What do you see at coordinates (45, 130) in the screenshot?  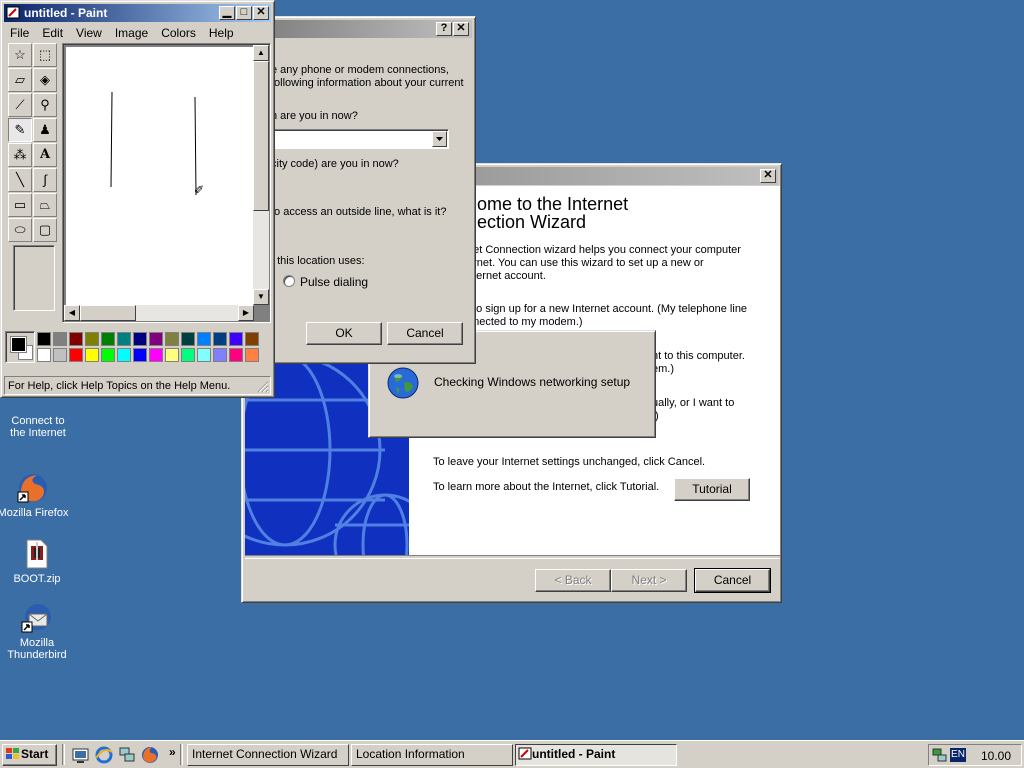 I see `brush-tool-icon: ♟` at bounding box center [45, 130].